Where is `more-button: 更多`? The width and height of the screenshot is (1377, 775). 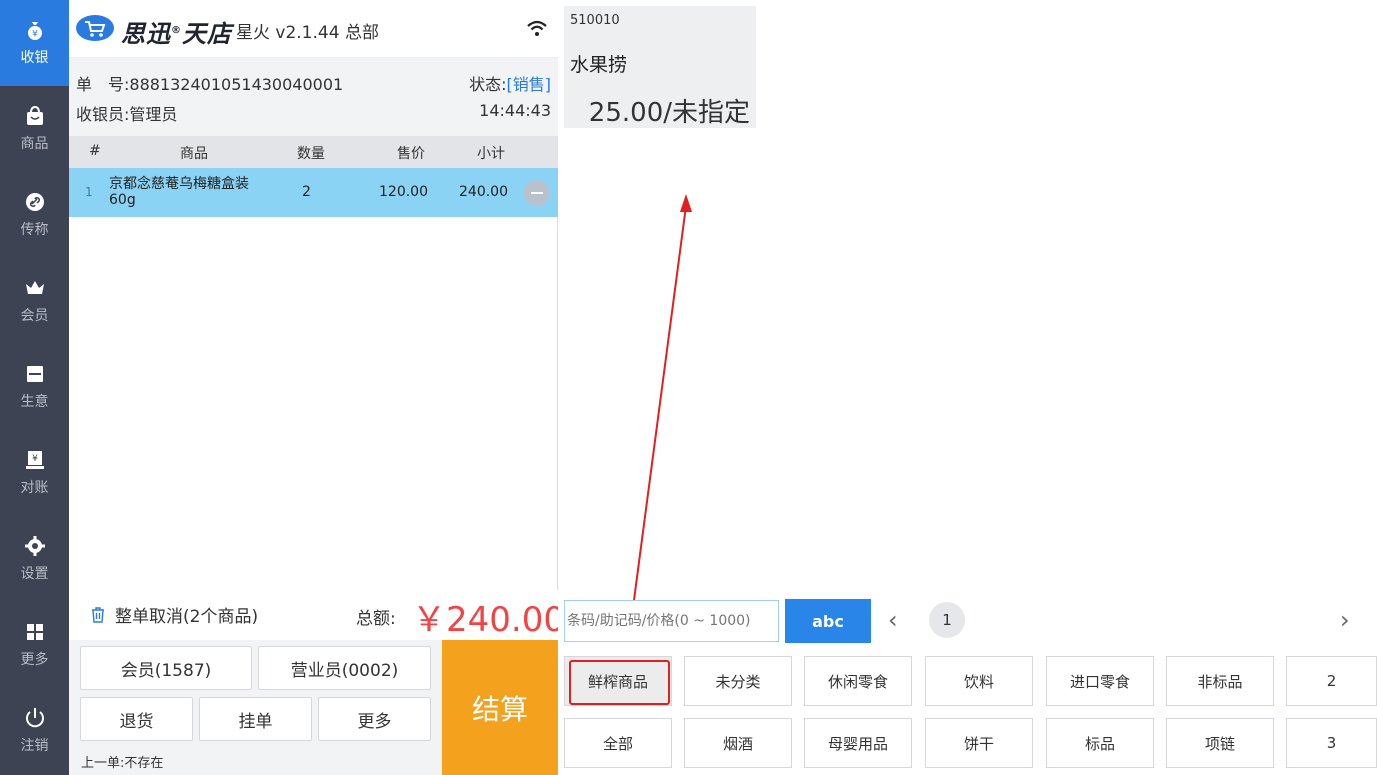
more-button: 更多 is located at coordinates (374, 719).